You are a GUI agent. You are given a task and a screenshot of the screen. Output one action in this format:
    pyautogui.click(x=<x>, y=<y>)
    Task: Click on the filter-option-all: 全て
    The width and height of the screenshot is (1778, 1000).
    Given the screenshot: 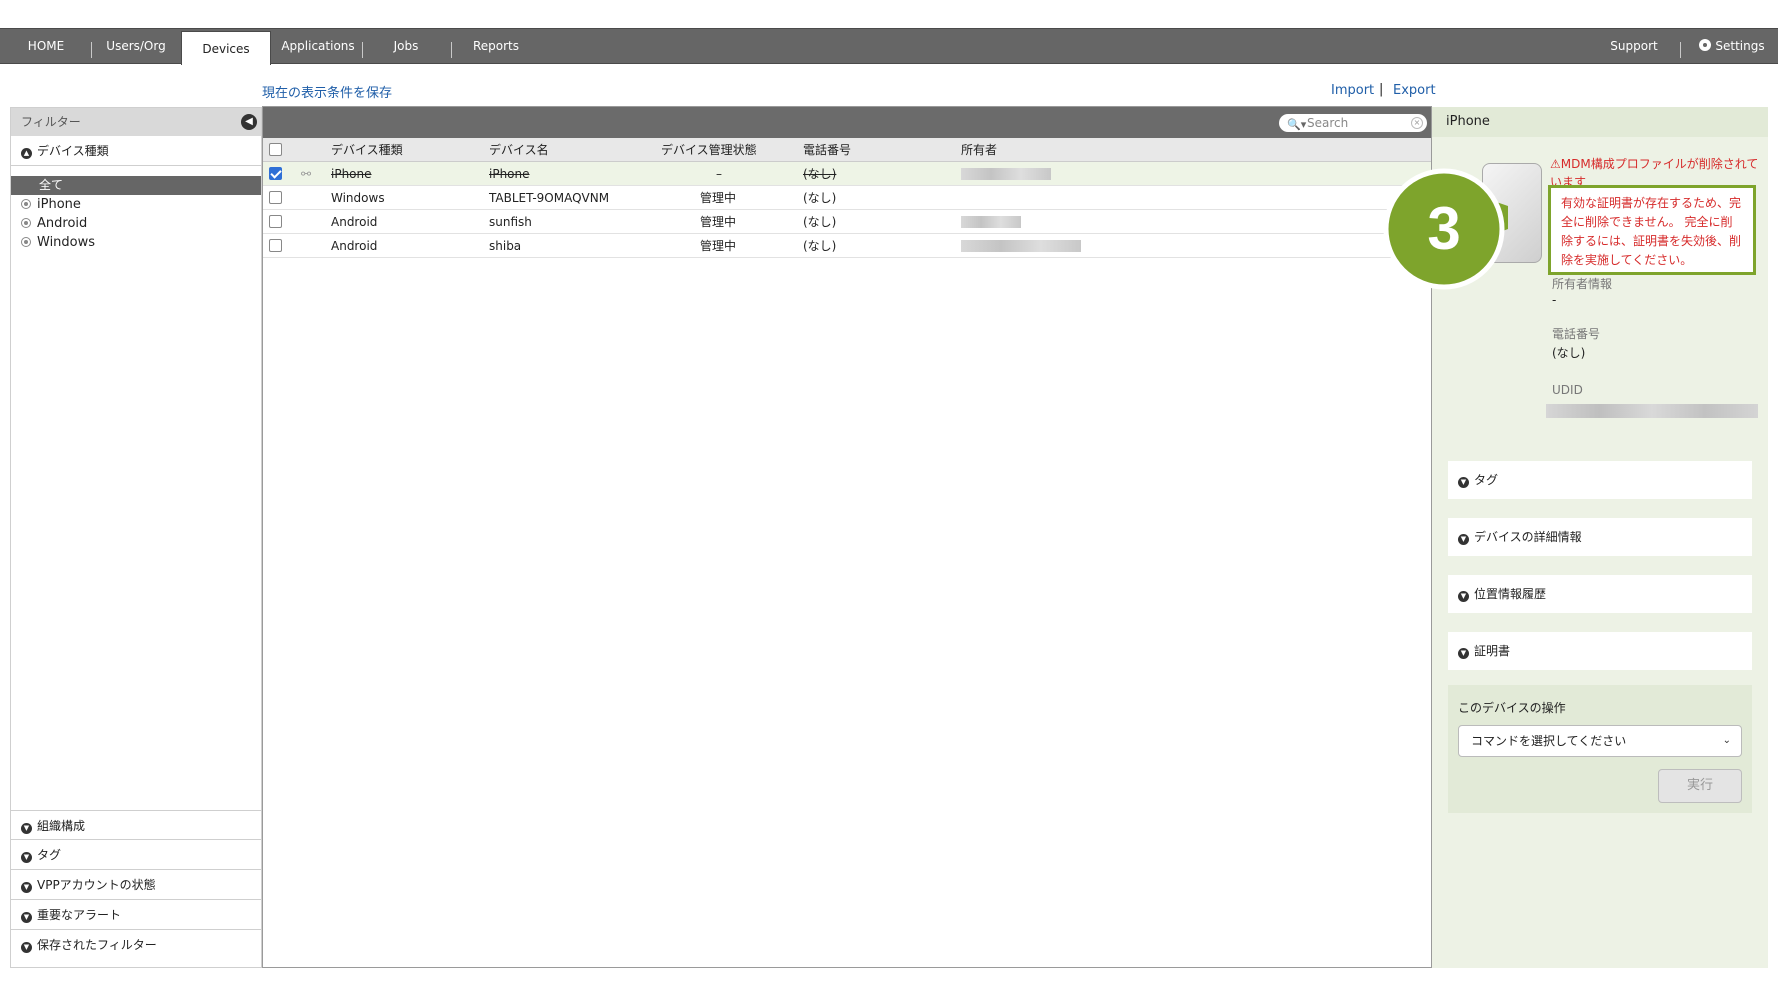 What is the action you would take?
    pyautogui.click(x=136, y=185)
    